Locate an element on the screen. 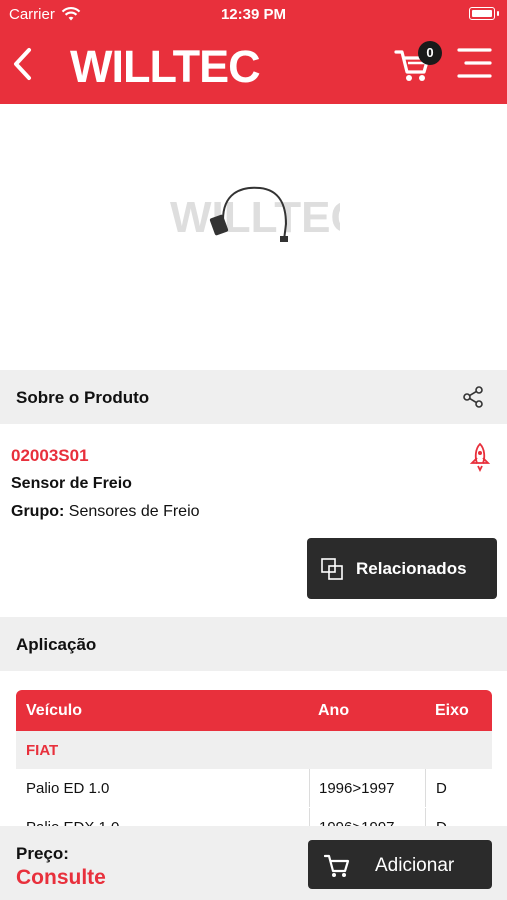 The image size is (507, 900). price-footer: Preço: Consulte Adicionar is located at coordinates (253, 863).